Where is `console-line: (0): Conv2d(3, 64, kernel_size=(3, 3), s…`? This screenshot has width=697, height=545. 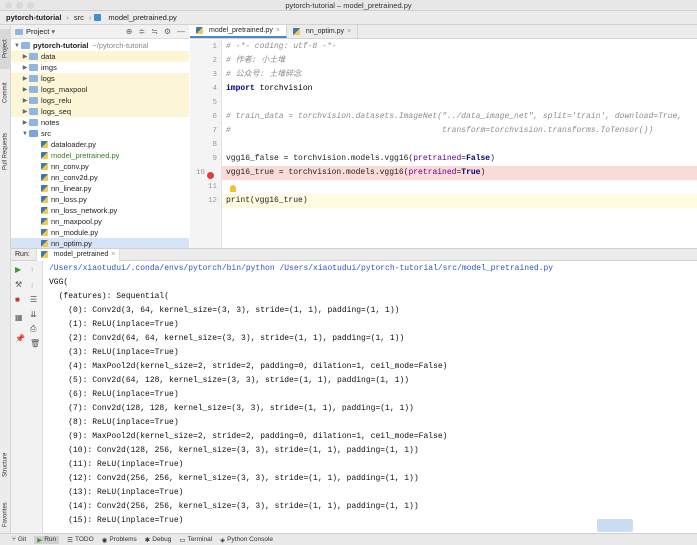 console-line: (0): Conv2d(3, 64, kernel_size=(3, 3), s… is located at coordinates (224, 310).